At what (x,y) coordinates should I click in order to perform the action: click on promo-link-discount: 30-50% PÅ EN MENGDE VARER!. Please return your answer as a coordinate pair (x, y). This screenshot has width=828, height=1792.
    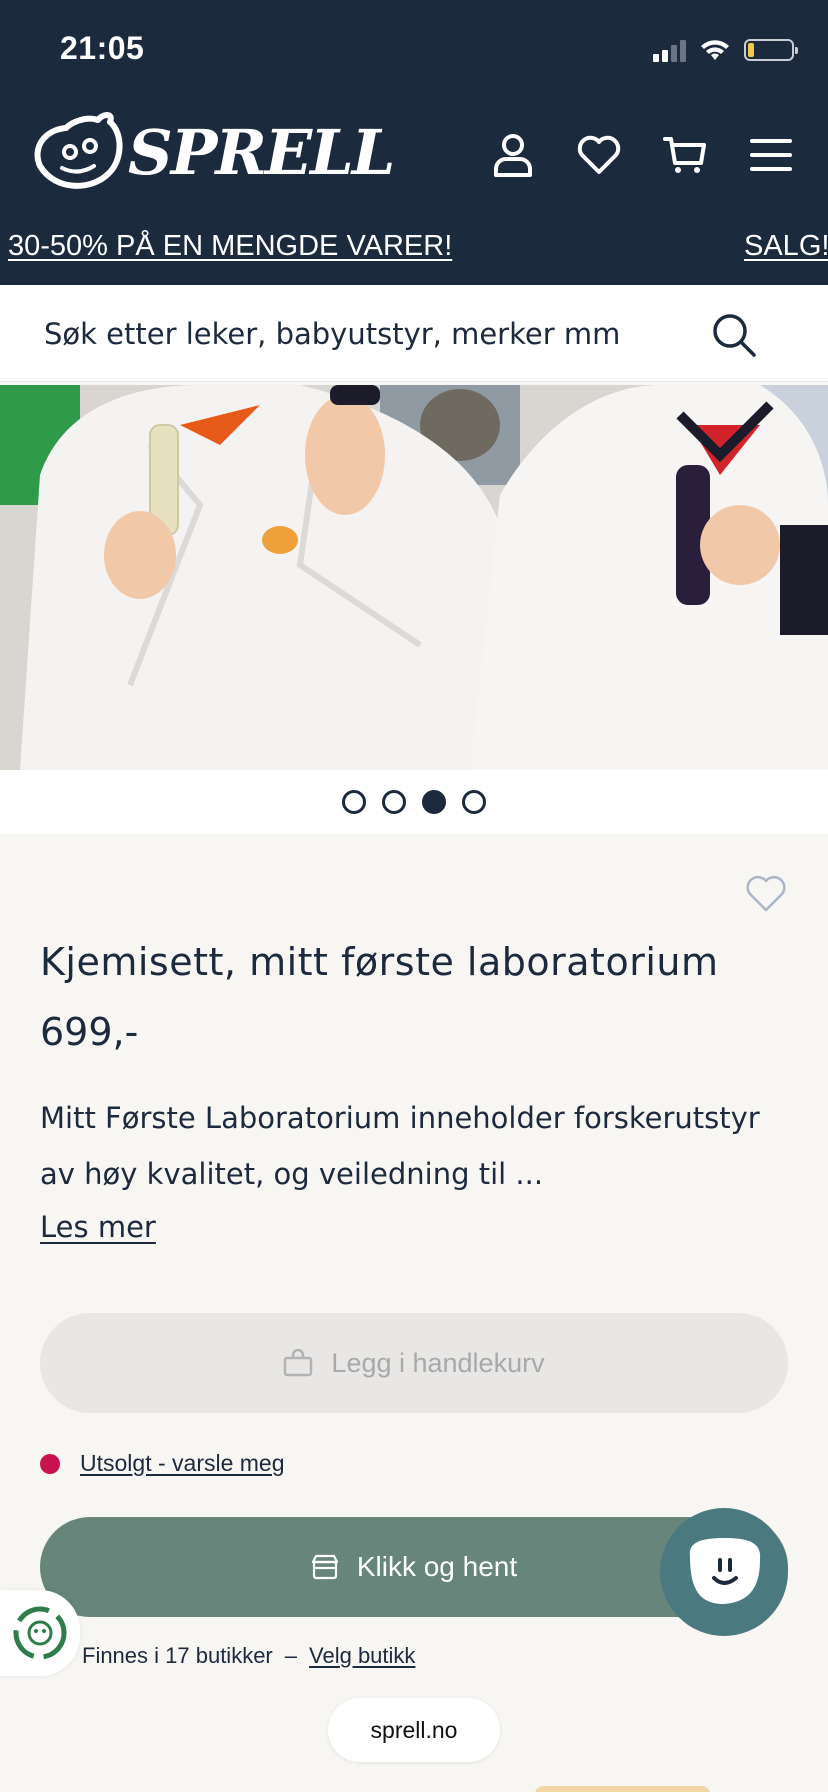
    Looking at the image, I should click on (230, 246).